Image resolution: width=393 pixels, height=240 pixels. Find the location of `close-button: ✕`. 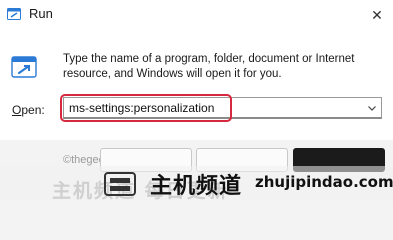

close-button: ✕ is located at coordinates (377, 15).